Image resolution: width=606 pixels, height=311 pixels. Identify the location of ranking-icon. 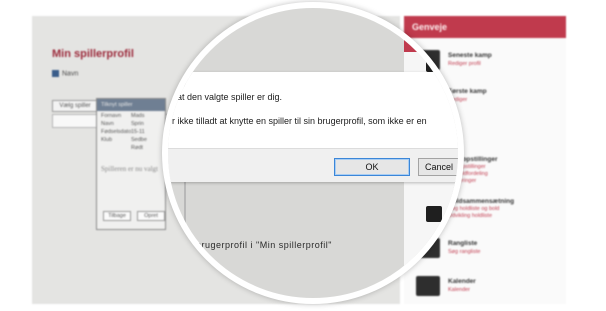
(434, 255).